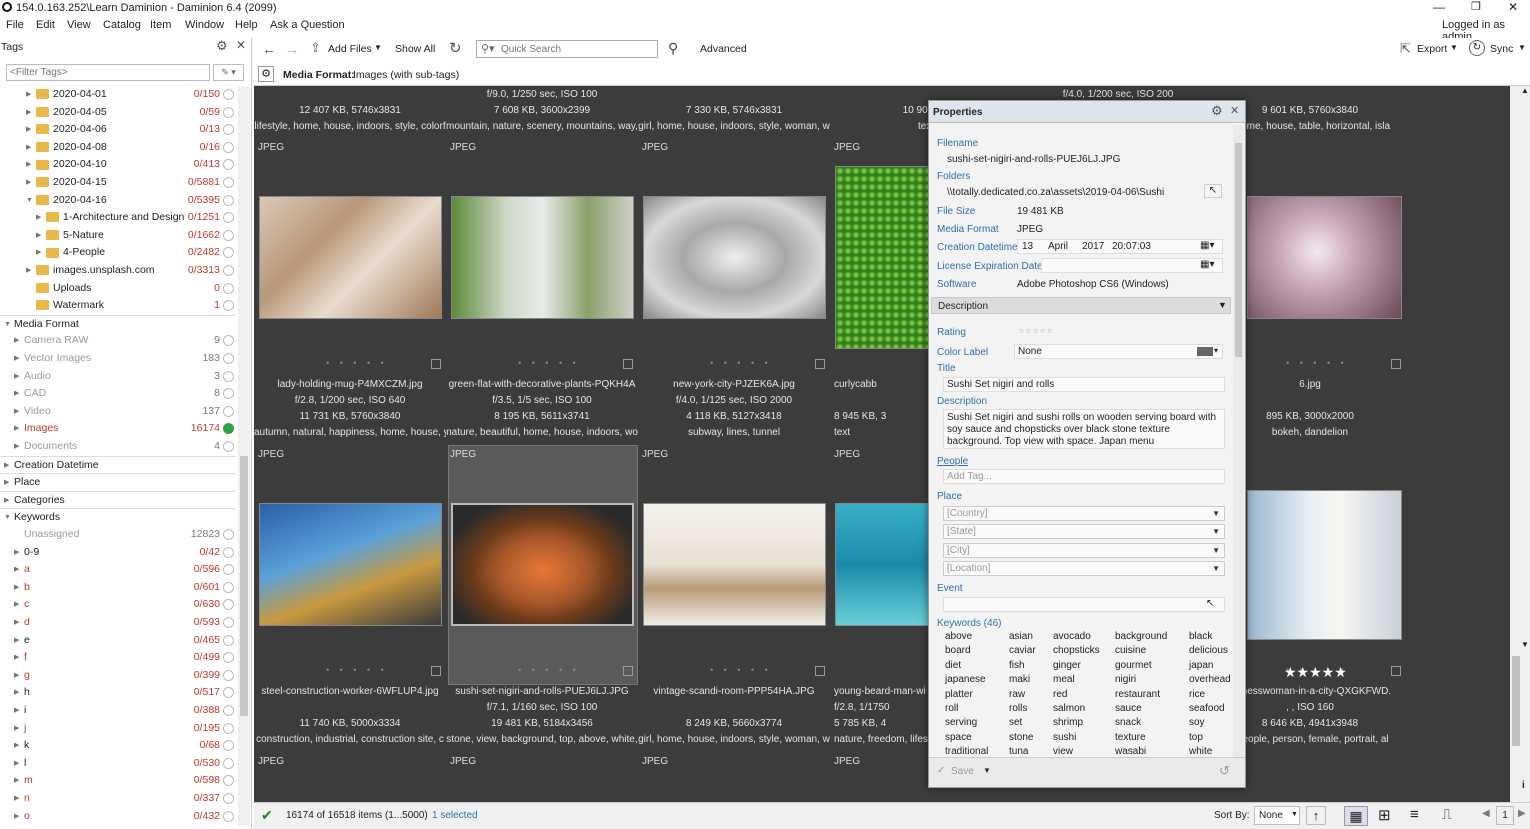 This screenshot has height=829, width=1530. I want to click on menu-edit: Edit, so click(45, 25).